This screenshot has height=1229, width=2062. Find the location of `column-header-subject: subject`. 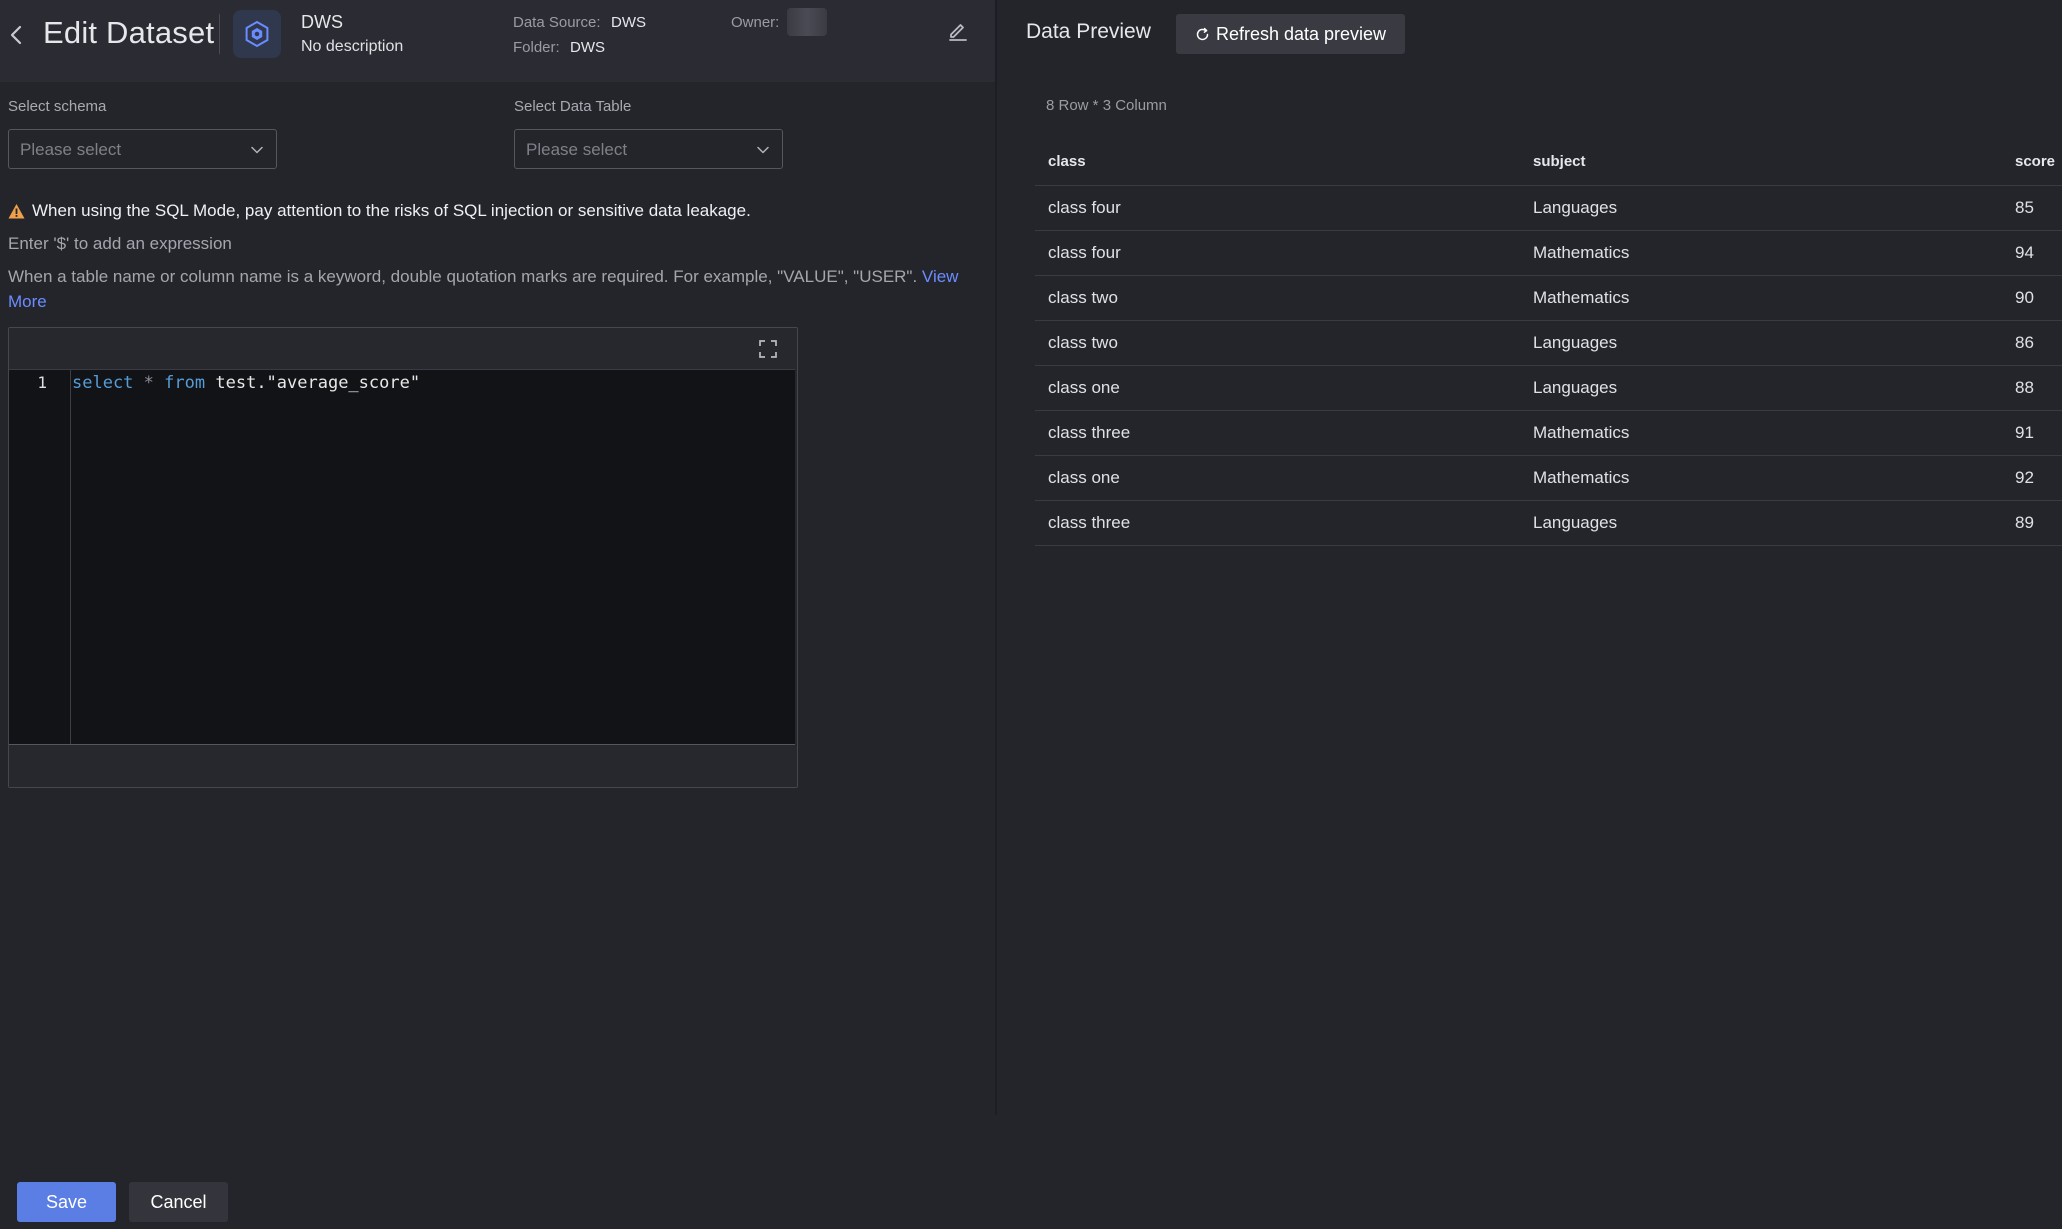

column-header-subject: subject is located at coordinates (1559, 161).